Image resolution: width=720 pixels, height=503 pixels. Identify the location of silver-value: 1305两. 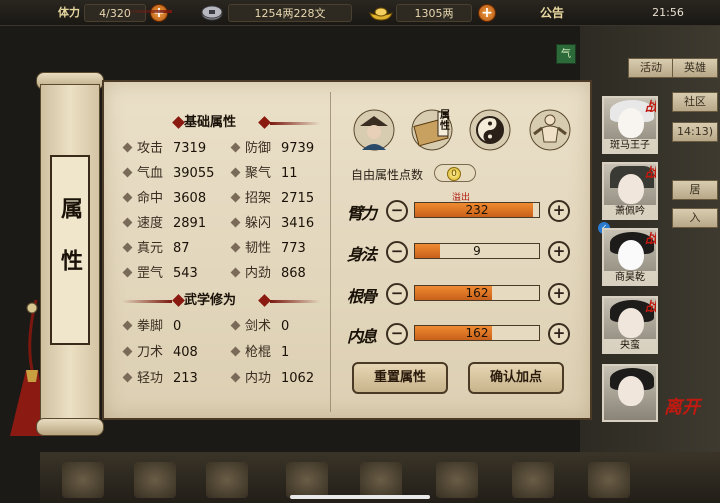
(434, 13).